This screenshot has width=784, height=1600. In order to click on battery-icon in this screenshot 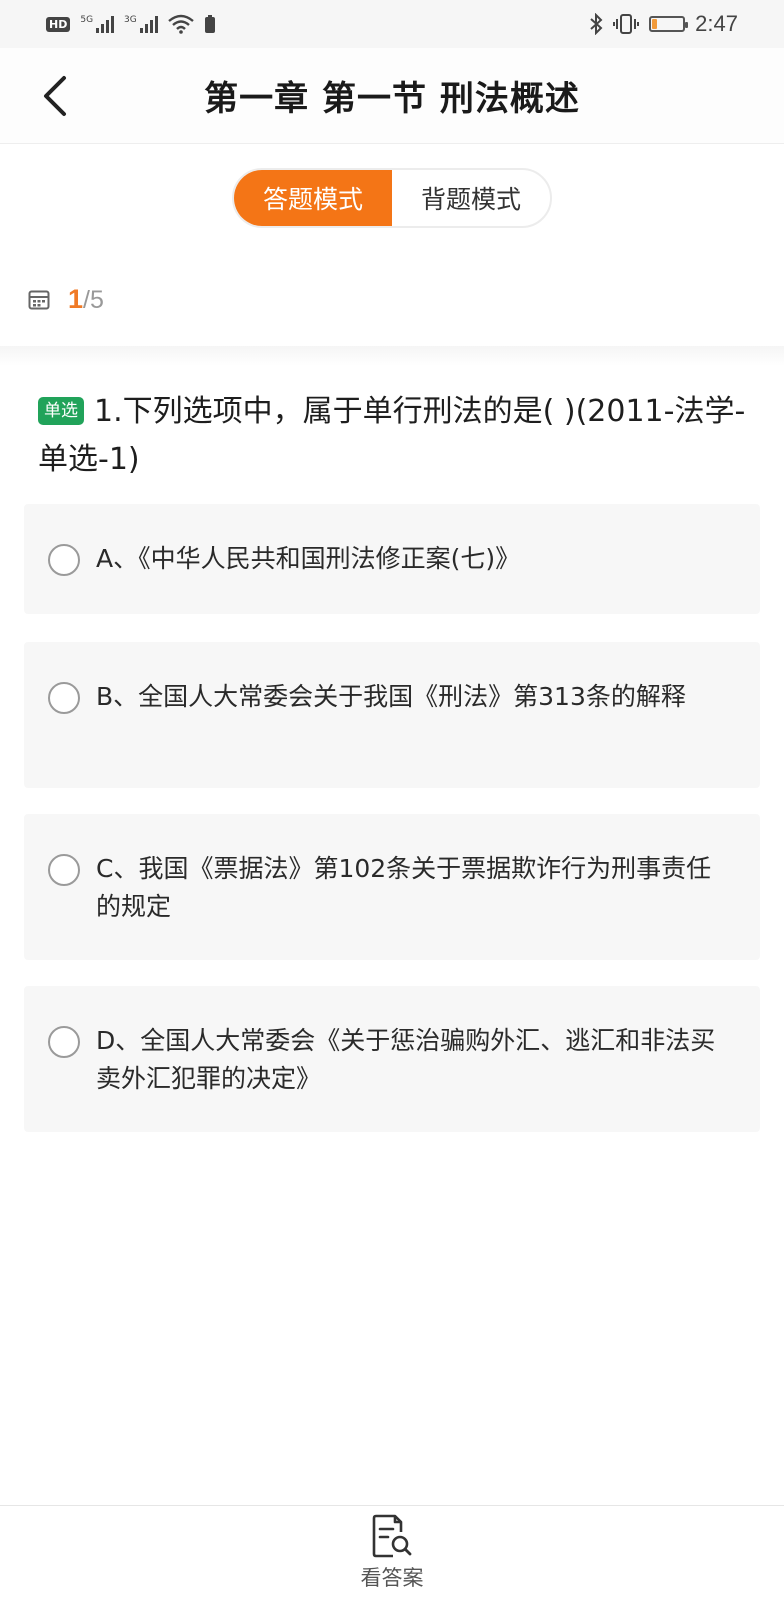, I will do `click(669, 24)`.